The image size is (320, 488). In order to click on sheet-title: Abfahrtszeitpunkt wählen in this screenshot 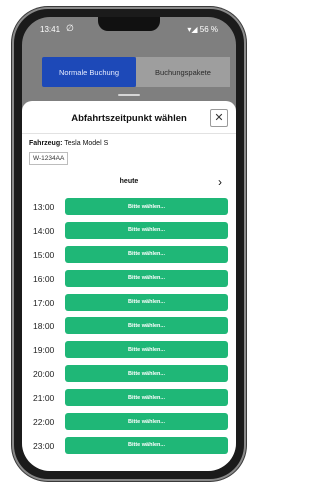, I will do `click(129, 118)`.